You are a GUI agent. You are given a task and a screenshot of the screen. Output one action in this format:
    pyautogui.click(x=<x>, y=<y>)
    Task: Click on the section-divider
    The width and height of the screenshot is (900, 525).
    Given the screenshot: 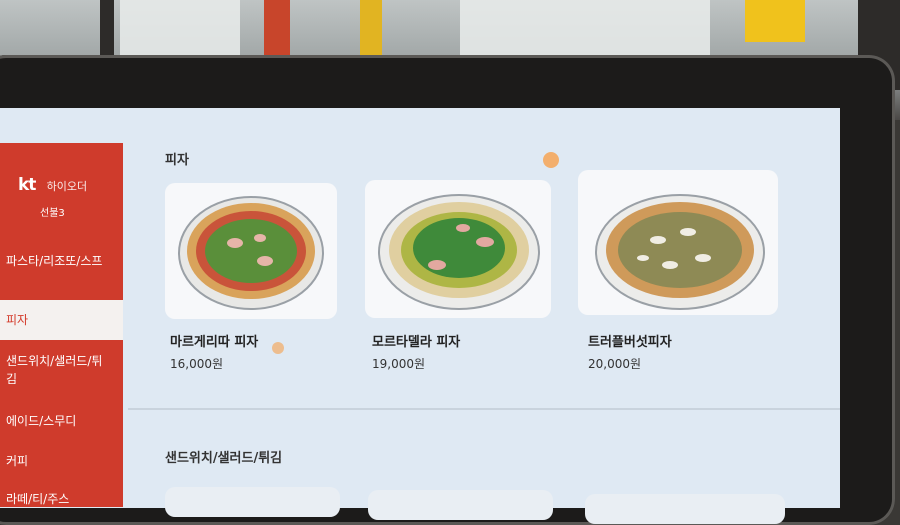 What is the action you would take?
    pyautogui.click(x=484, y=409)
    